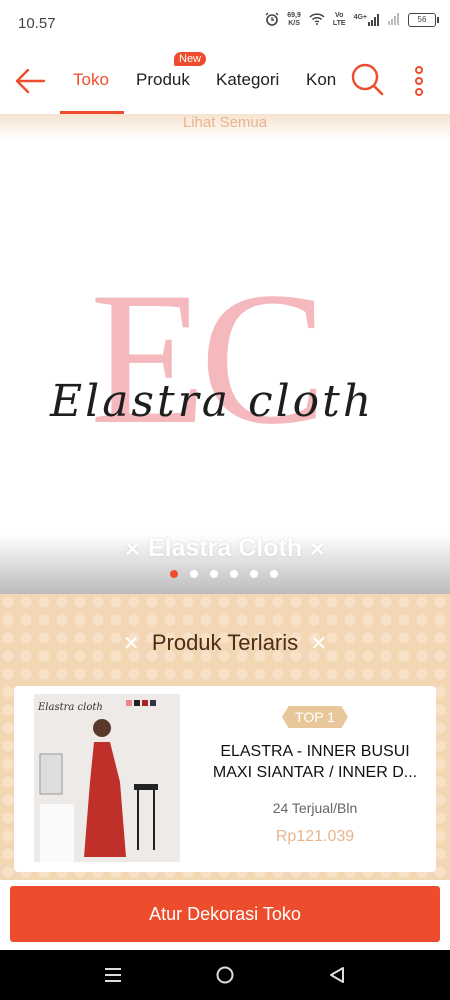  I want to click on bottom-action-area: Atur Dekorasi Toko, so click(225, 915).